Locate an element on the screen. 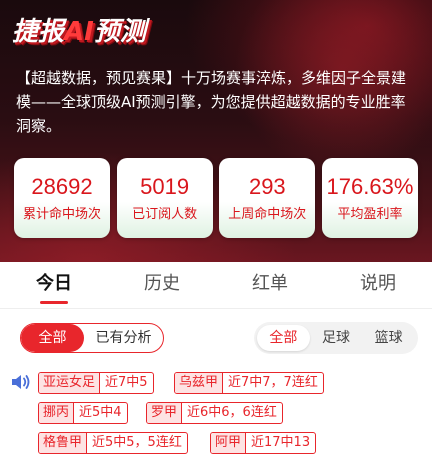 This screenshot has width=432, height=467. sport-basketball-button: 篮球 is located at coordinates (388, 338).